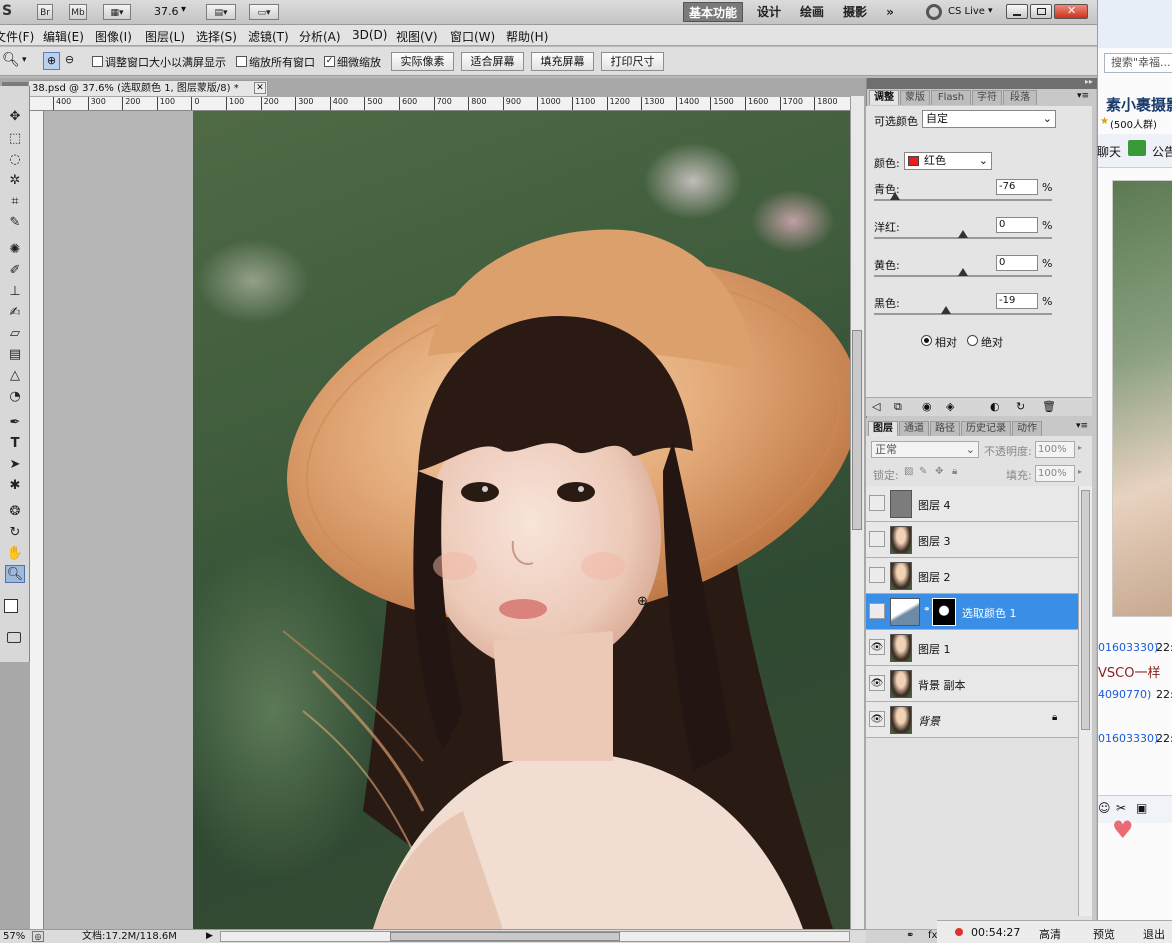  What do you see at coordinates (14, 637) in the screenshot?
I see `quick-mask-icon` at bounding box center [14, 637].